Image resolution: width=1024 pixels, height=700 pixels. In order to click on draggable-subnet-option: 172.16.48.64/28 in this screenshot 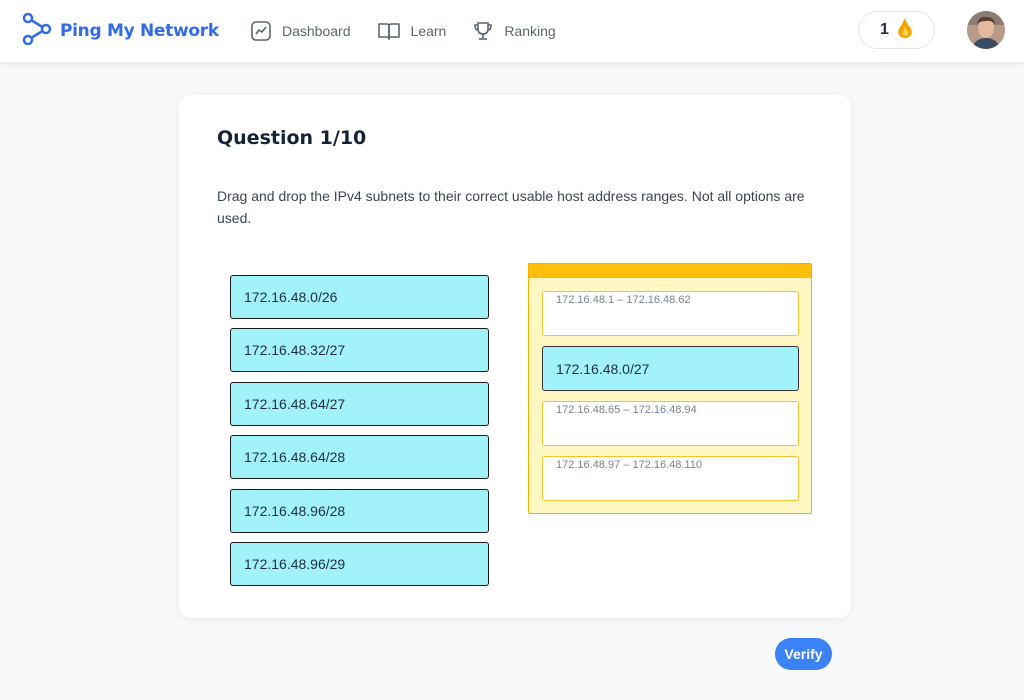, I will do `click(359, 457)`.